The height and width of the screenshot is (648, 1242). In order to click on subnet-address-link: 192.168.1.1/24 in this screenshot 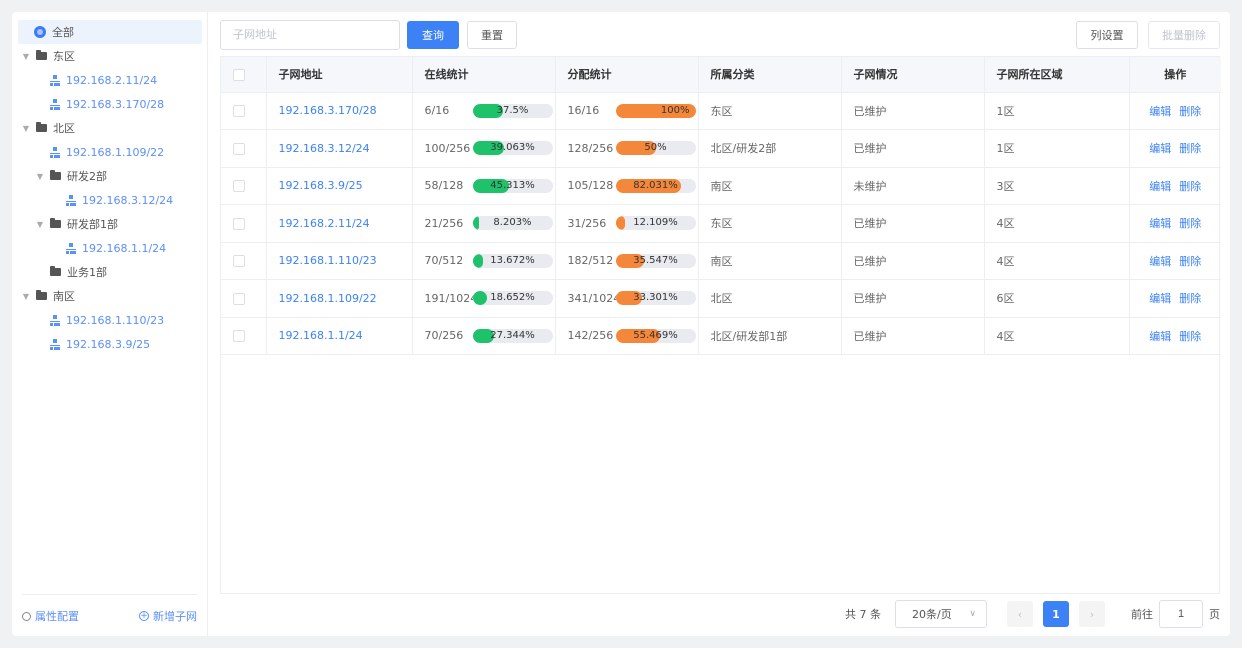, I will do `click(321, 335)`.